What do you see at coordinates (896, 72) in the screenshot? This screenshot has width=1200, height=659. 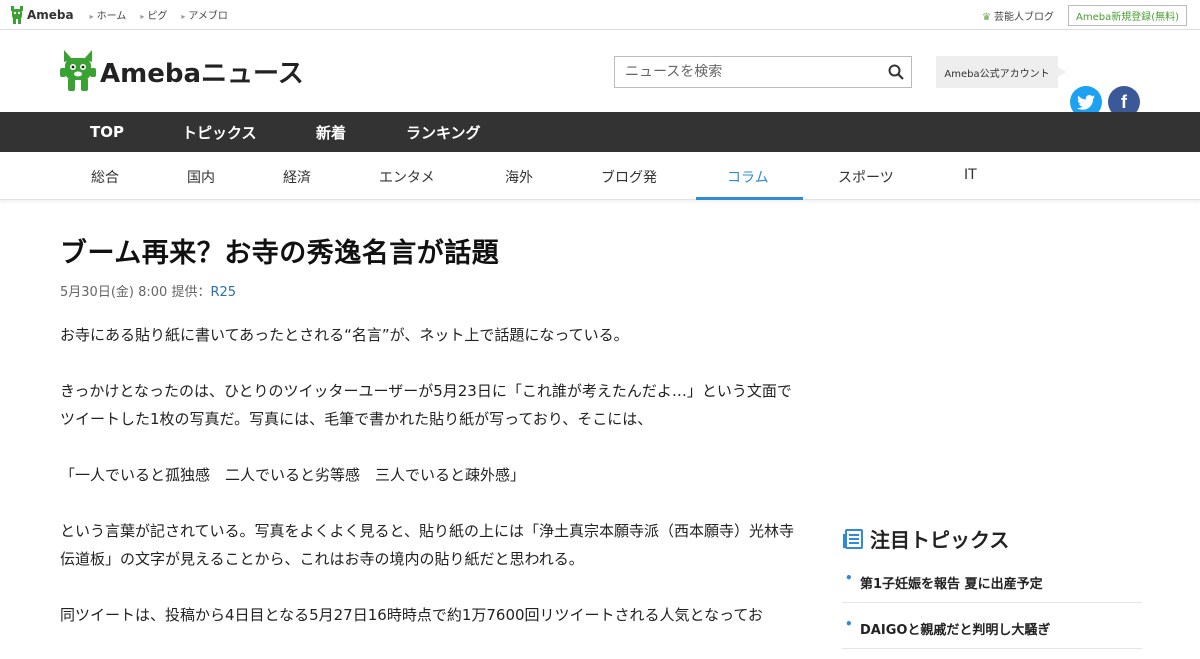 I see `search-icon` at bounding box center [896, 72].